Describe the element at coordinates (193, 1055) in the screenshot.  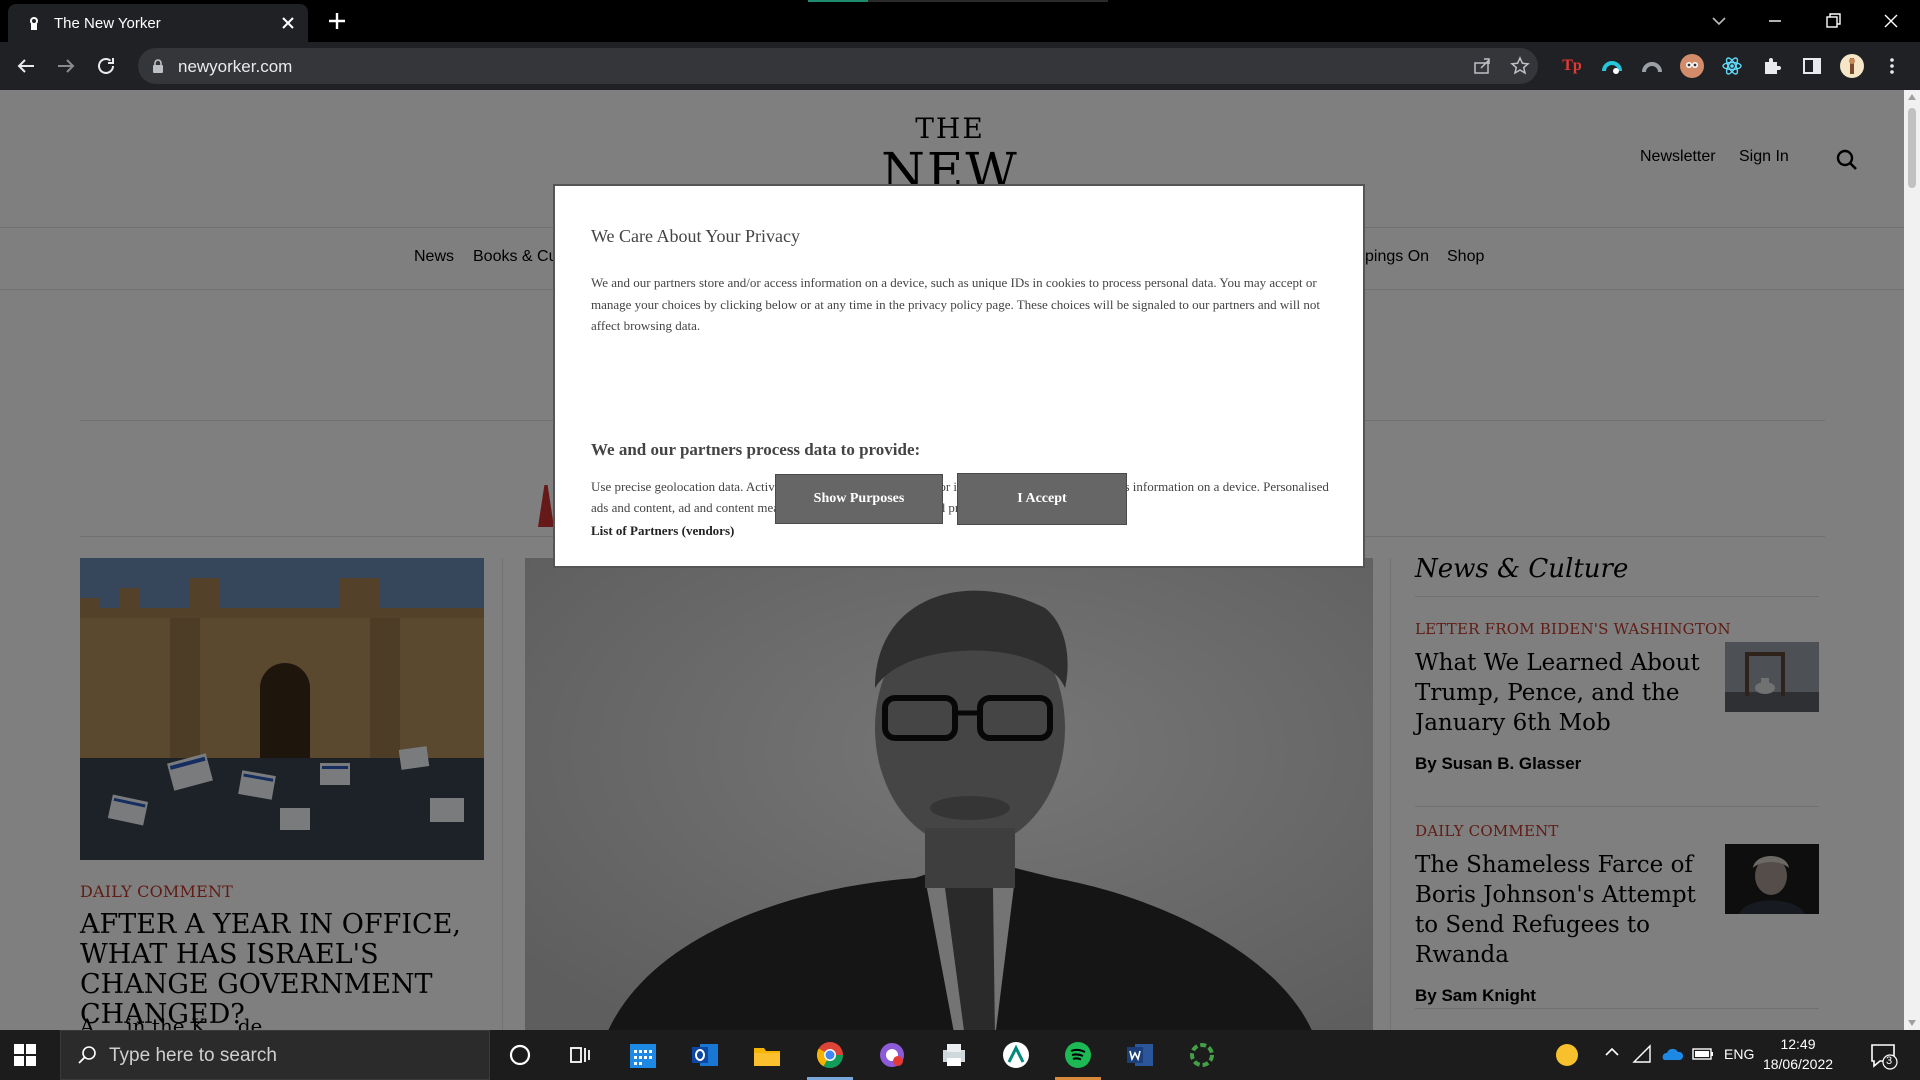
I see `search-placeholder: Type here to search` at that location.